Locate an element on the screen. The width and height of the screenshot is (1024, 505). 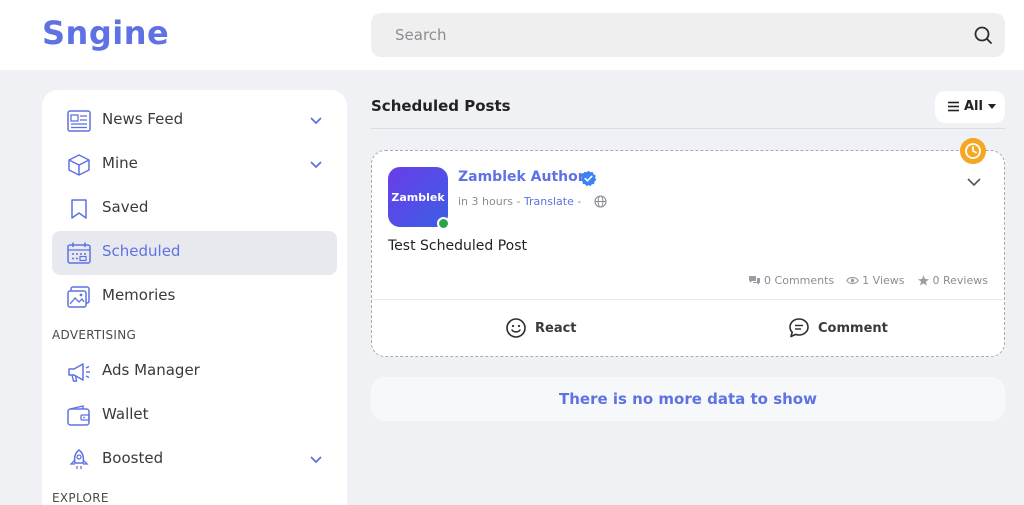
comment-label: Comment is located at coordinates (853, 328).